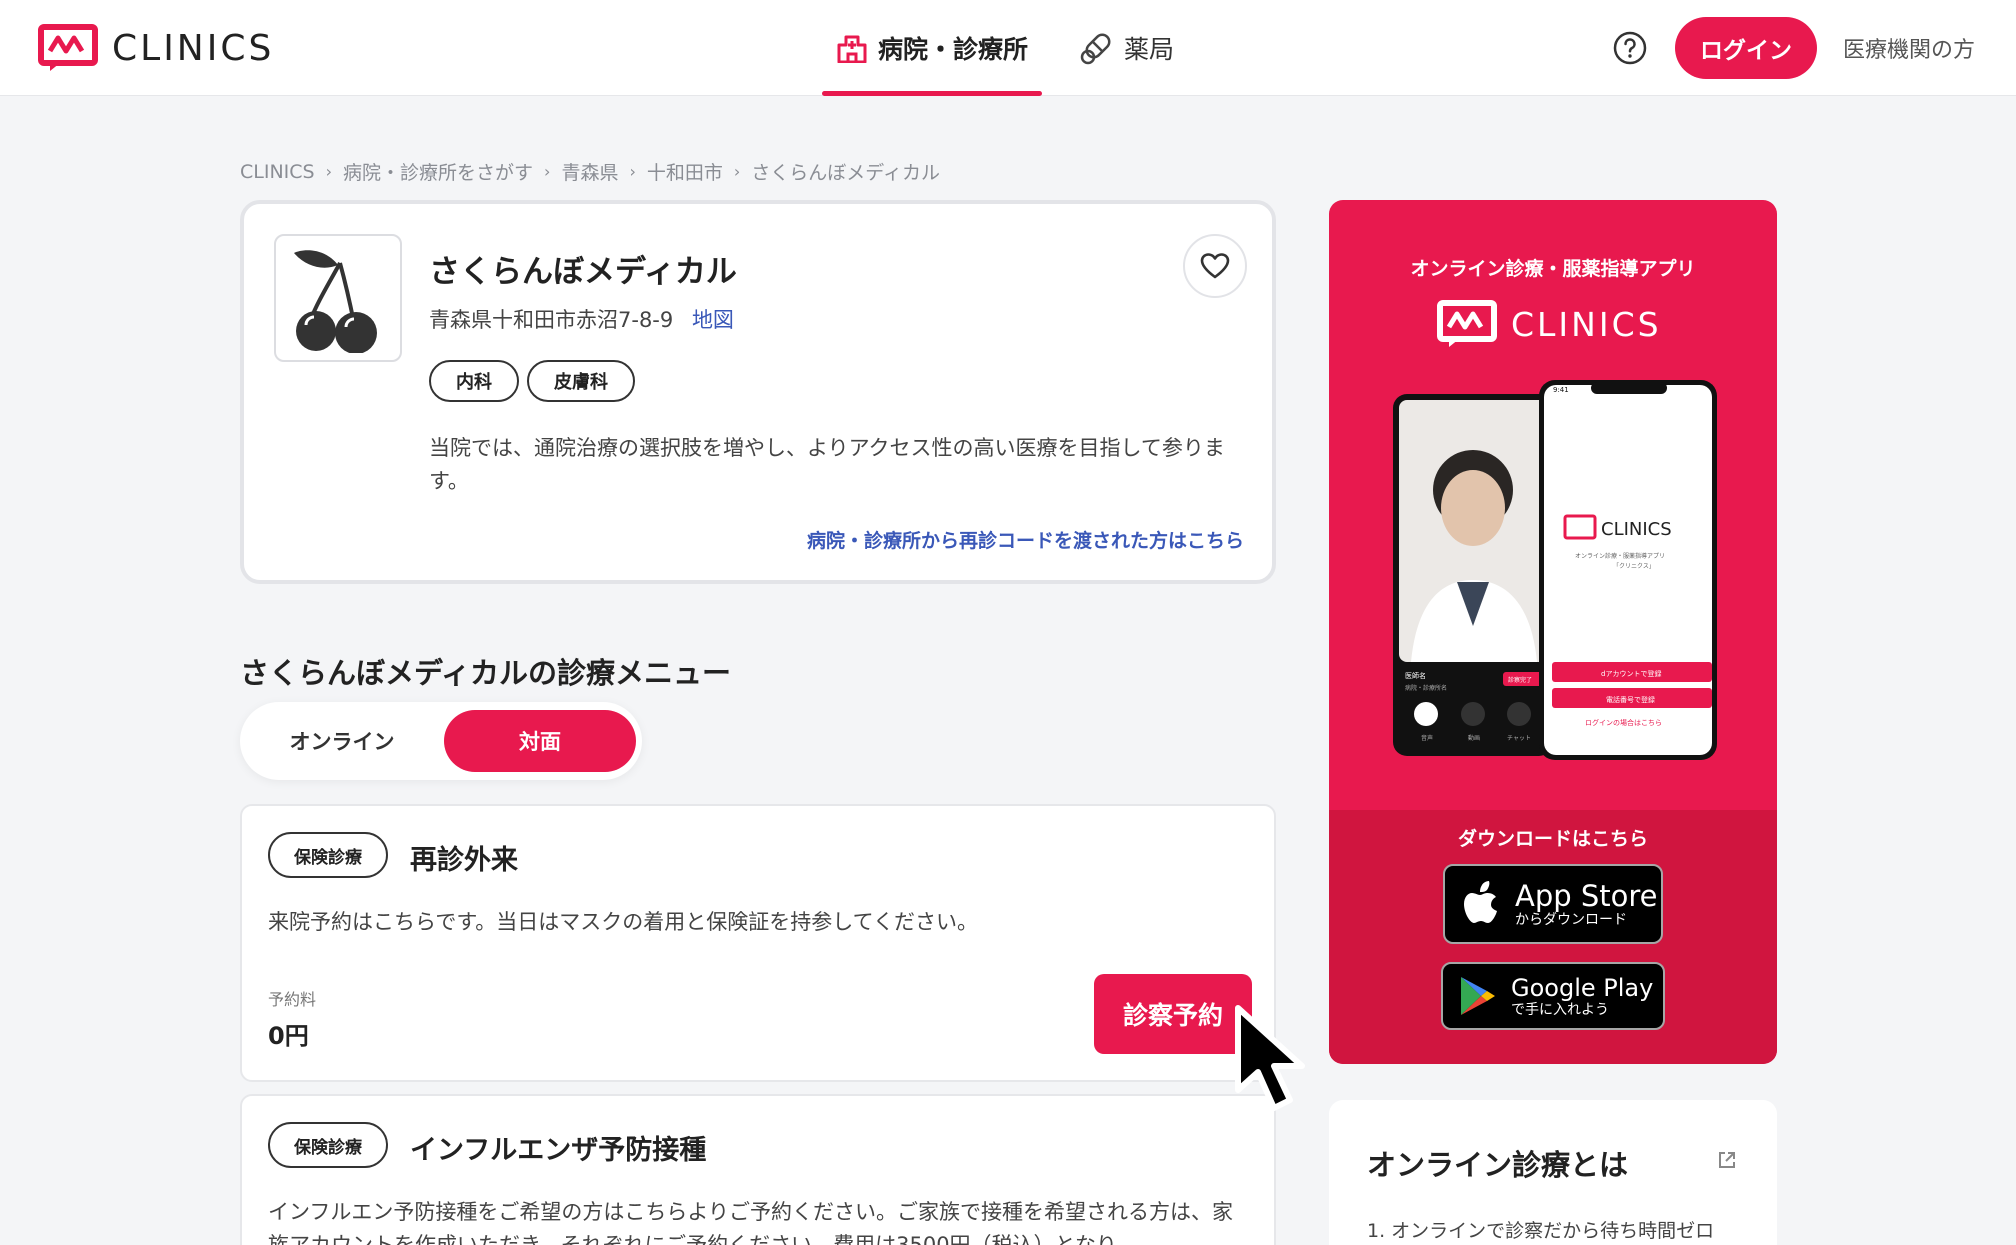 This screenshot has width=2016, height=1245. Describe the element at coordinates (1498, 1165) in the screenshot. I see `about-title: オンライン診療とは` at that location.